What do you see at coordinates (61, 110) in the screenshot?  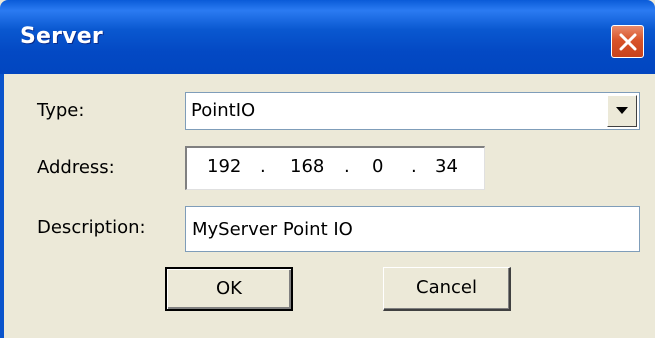 I see `type-label: Type:` at bounding box center [61, 110].